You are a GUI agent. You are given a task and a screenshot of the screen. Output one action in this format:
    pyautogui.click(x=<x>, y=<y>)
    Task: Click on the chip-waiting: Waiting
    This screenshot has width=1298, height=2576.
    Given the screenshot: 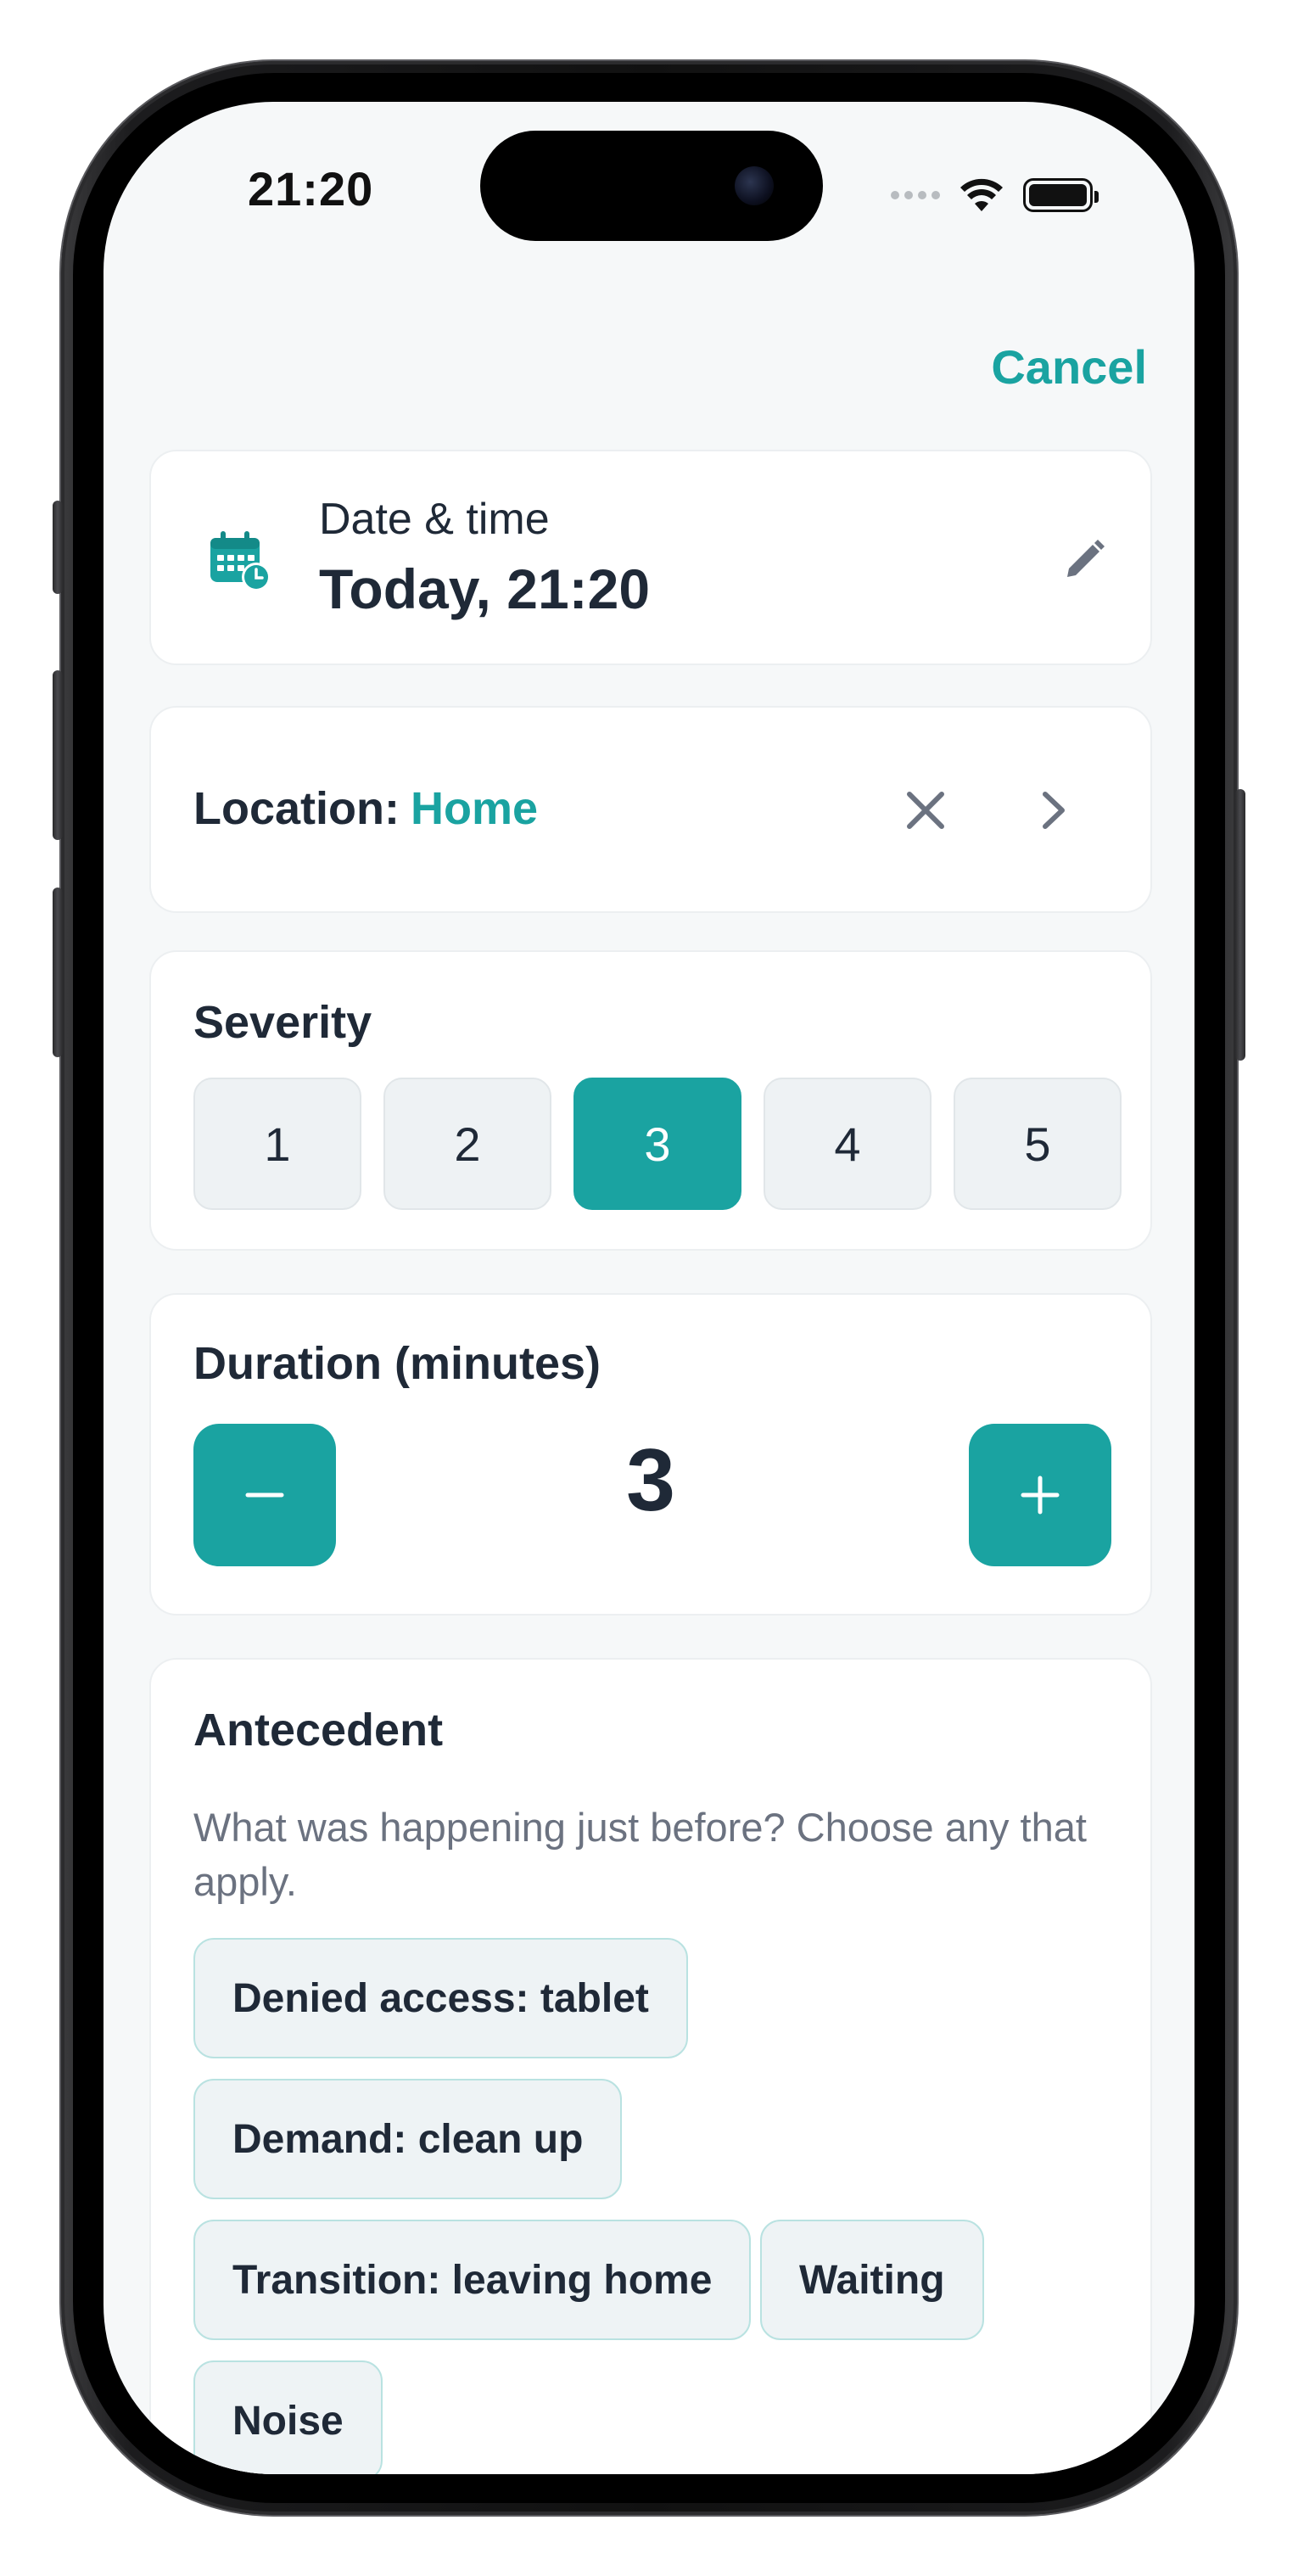 What is the action you would take?
    pyautogui.click(x=872, y=2280)
    